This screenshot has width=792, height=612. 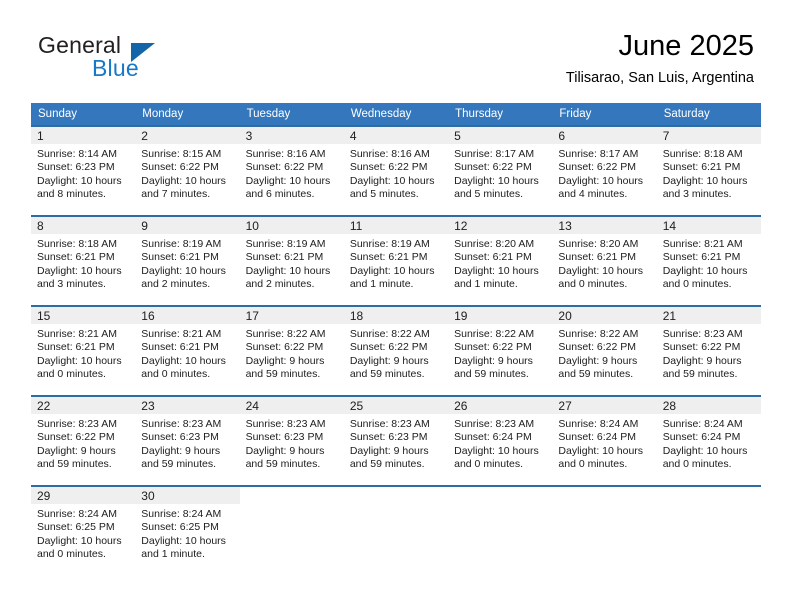 I want to click on daylight-text: Daylight: 10 hours and 6 minutes., so click(x=288, y=187).